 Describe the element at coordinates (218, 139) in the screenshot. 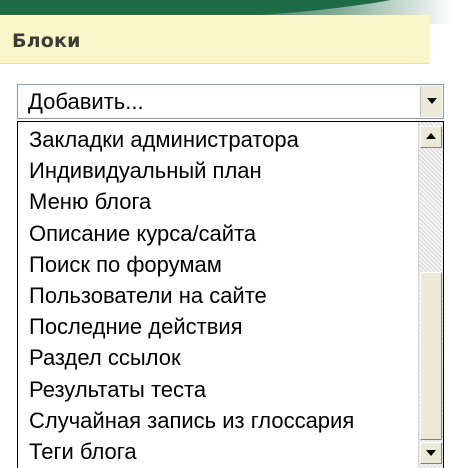

I see `list-item: Закладки администратора` at that location.